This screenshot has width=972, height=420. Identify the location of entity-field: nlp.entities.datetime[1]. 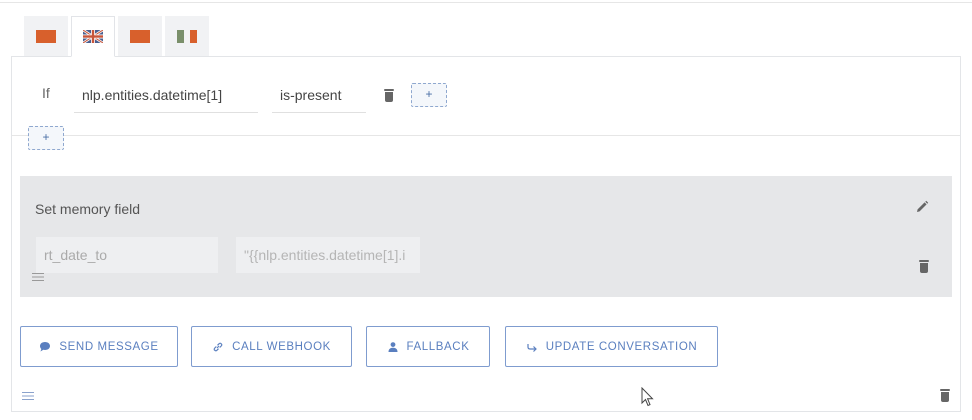
(166, 96).